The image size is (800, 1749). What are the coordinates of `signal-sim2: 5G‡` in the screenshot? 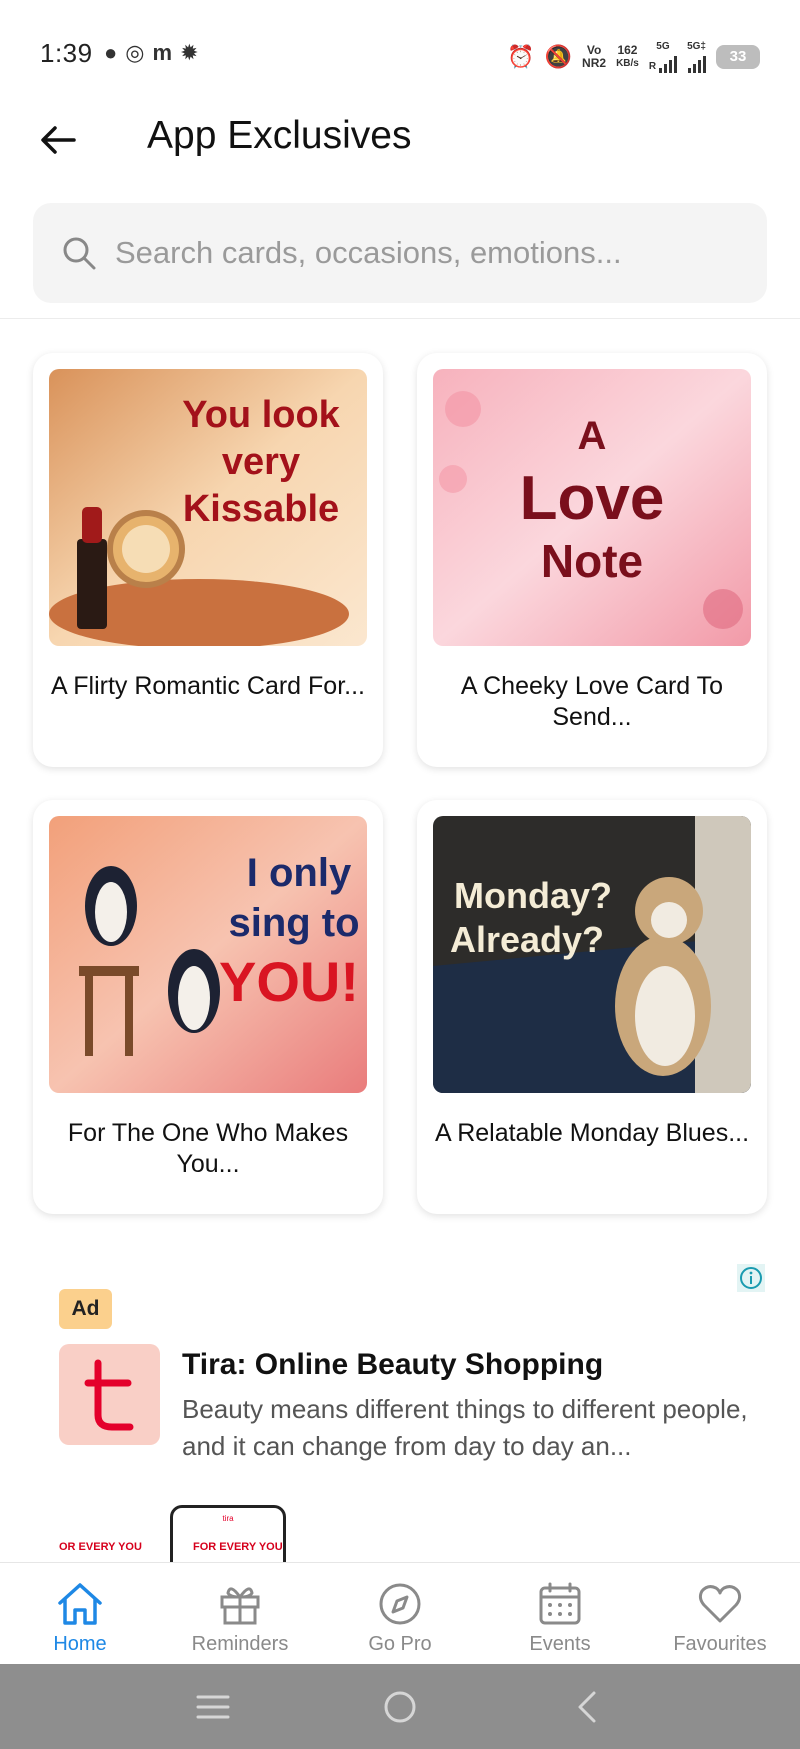 It's located at (696, 56).